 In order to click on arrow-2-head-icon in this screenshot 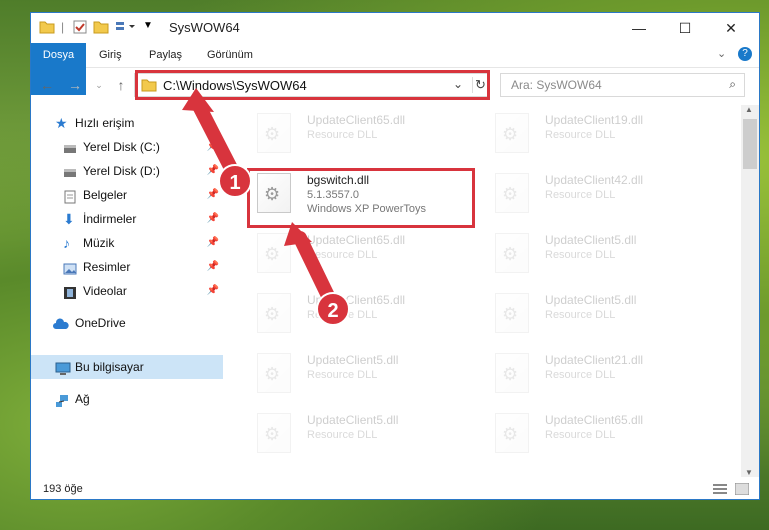, I will do `click(298, 234)`.